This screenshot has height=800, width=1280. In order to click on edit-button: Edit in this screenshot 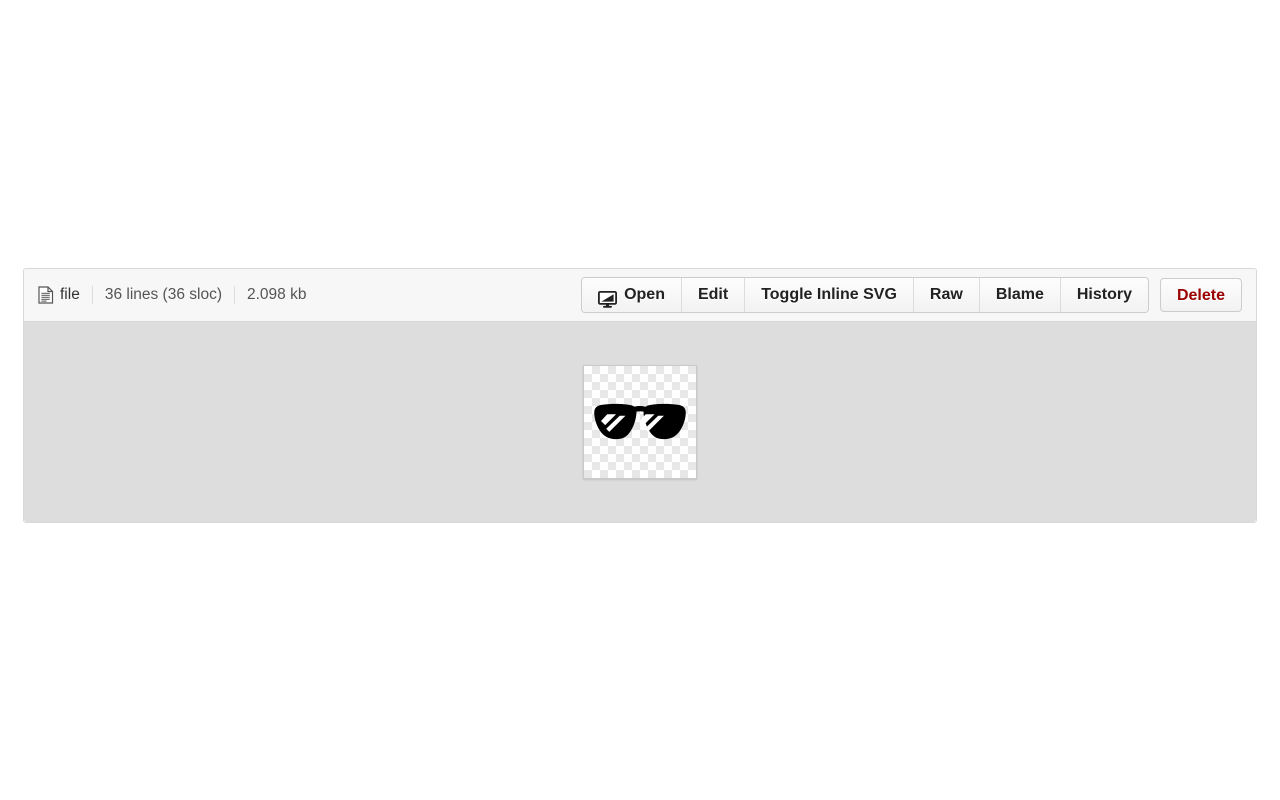, I will do `click(712, 295)`.